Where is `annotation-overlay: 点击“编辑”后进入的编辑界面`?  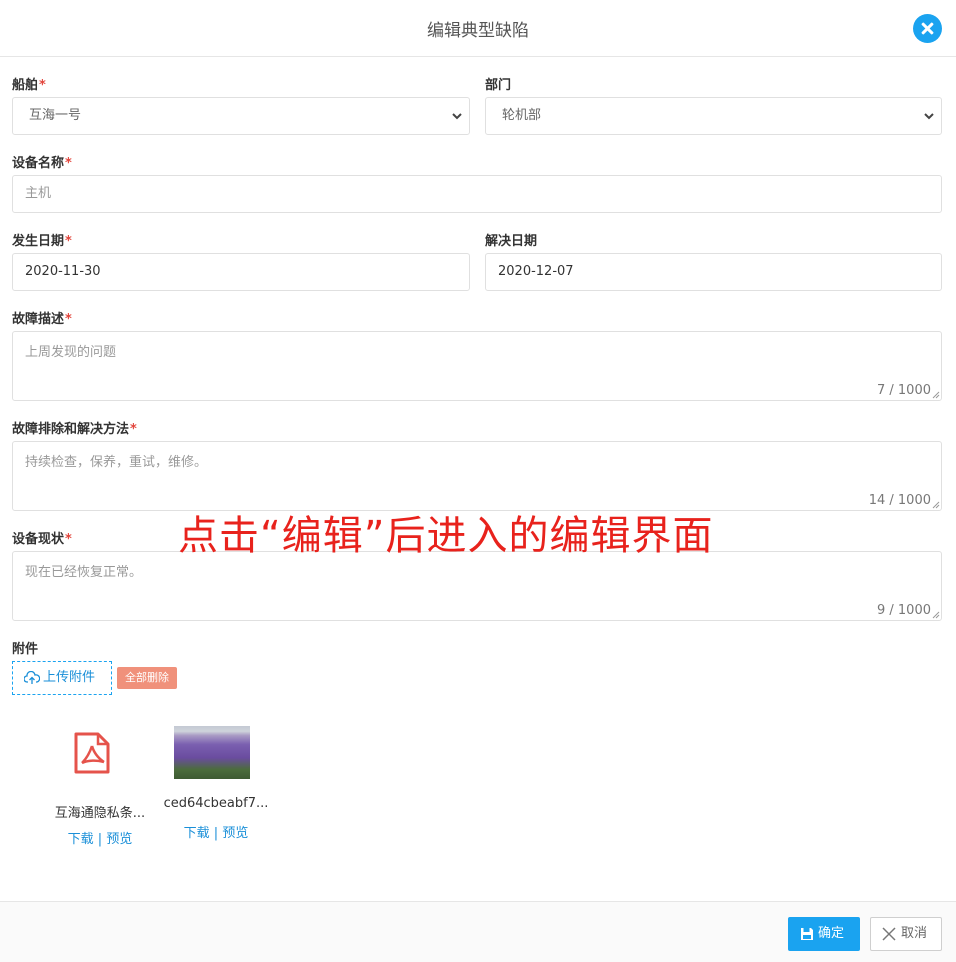
annotation-overlay: 点击“编辑”后进入的编辑界面 is located at coordinates (446, 536).